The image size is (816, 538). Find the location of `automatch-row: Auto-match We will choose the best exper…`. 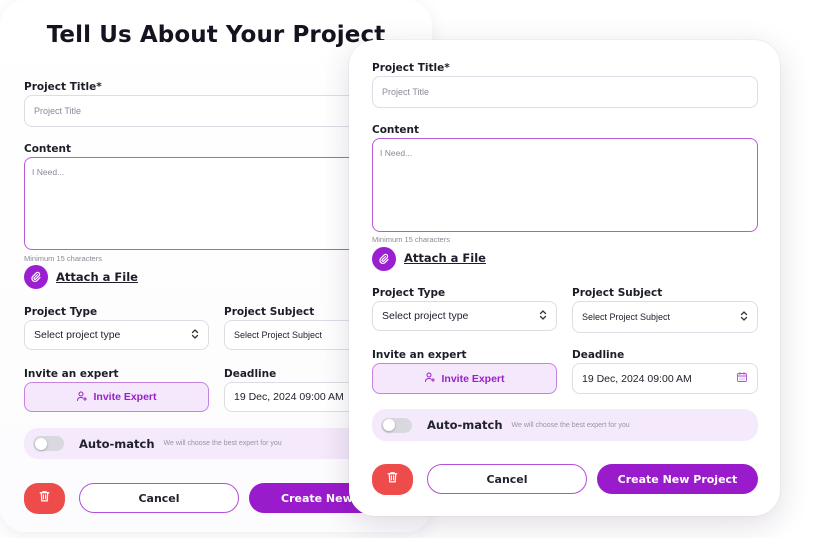

automatch-row: Auto-match We will choose the best exper… is located at coordinates (565, 425).